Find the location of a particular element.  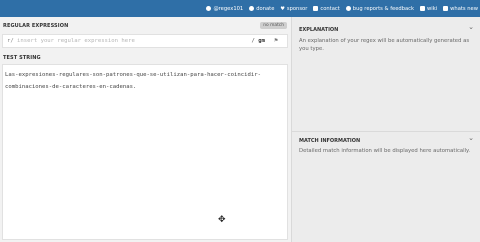

flags-settings-icon: ⚑ is located at coordinates (276, 42).